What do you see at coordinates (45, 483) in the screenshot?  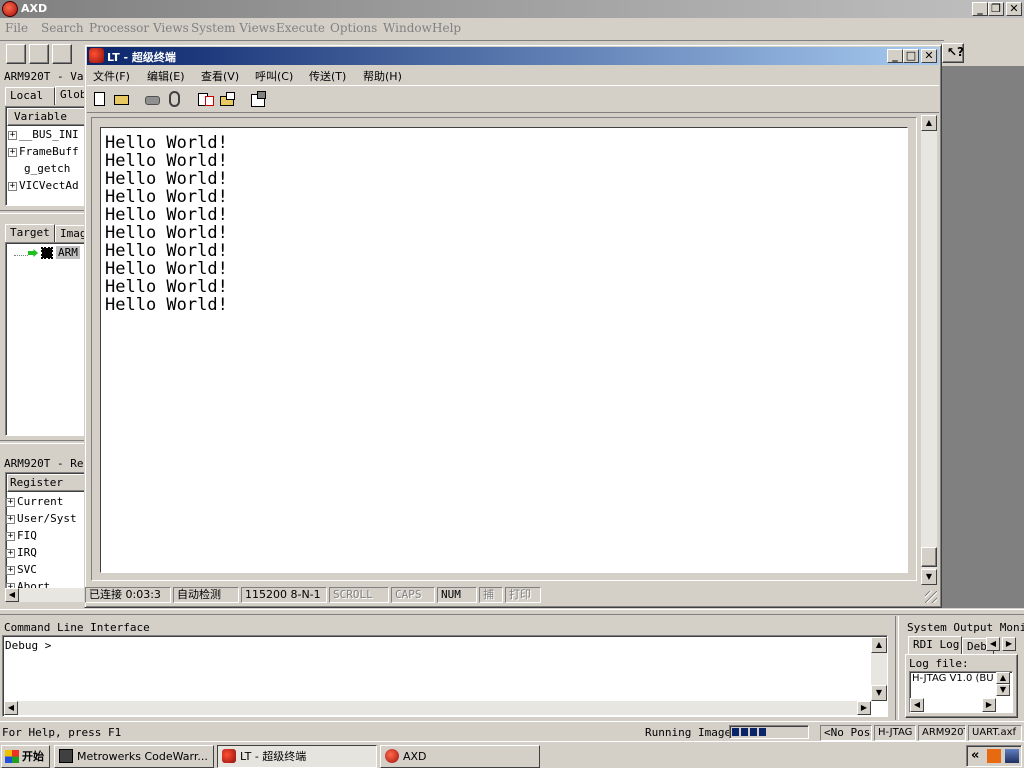 I see `register-column-header: Register` at bounding box center [45, 483].